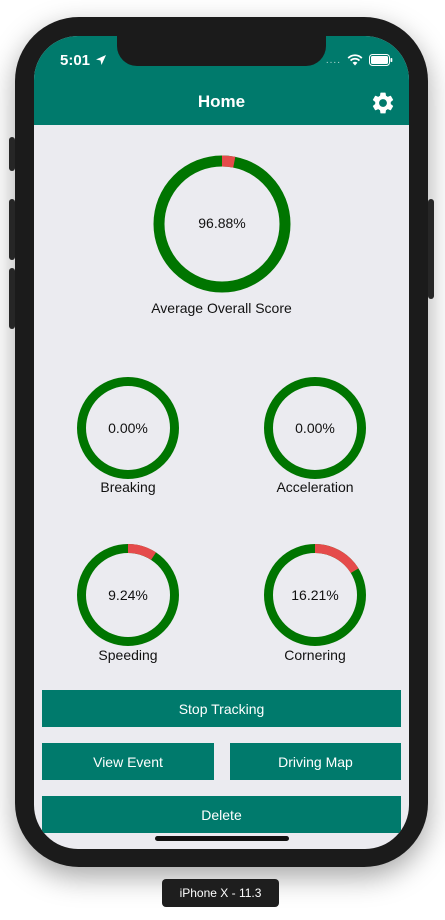 The image size is (445, 920). What do you see at coordinates (381, 60) in the screenshot?
I see `battery-icon` at bounding box center [381, 60].